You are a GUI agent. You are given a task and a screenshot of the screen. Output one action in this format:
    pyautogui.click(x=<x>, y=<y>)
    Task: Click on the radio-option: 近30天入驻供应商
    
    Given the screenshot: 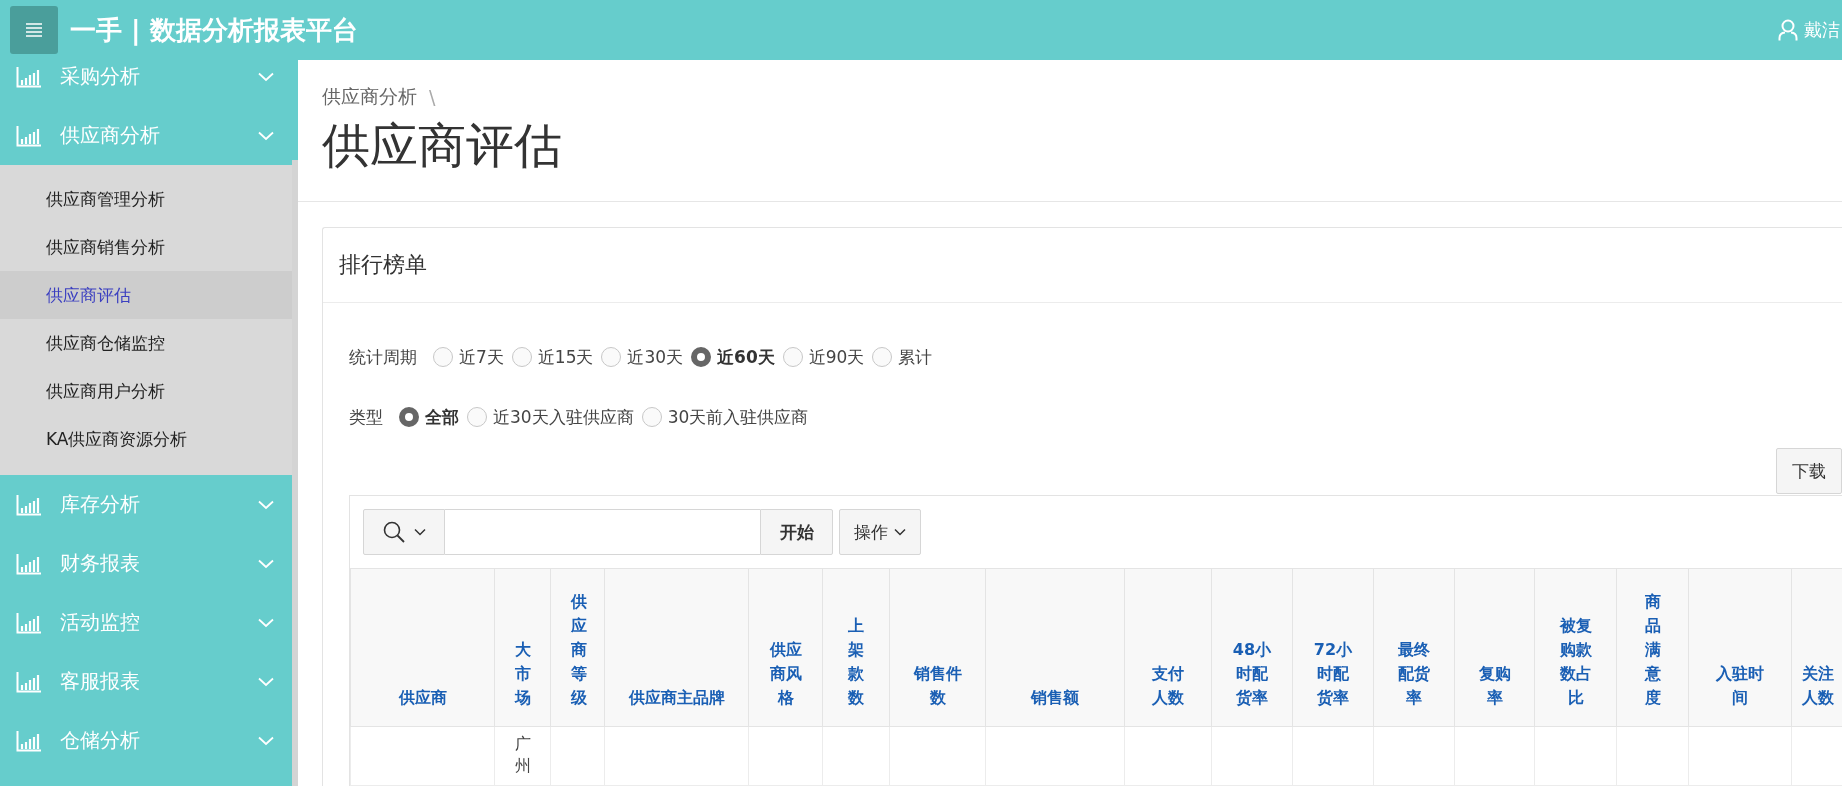 What is the action you would take?
    pyautogui.click(x=550, y=417)
    